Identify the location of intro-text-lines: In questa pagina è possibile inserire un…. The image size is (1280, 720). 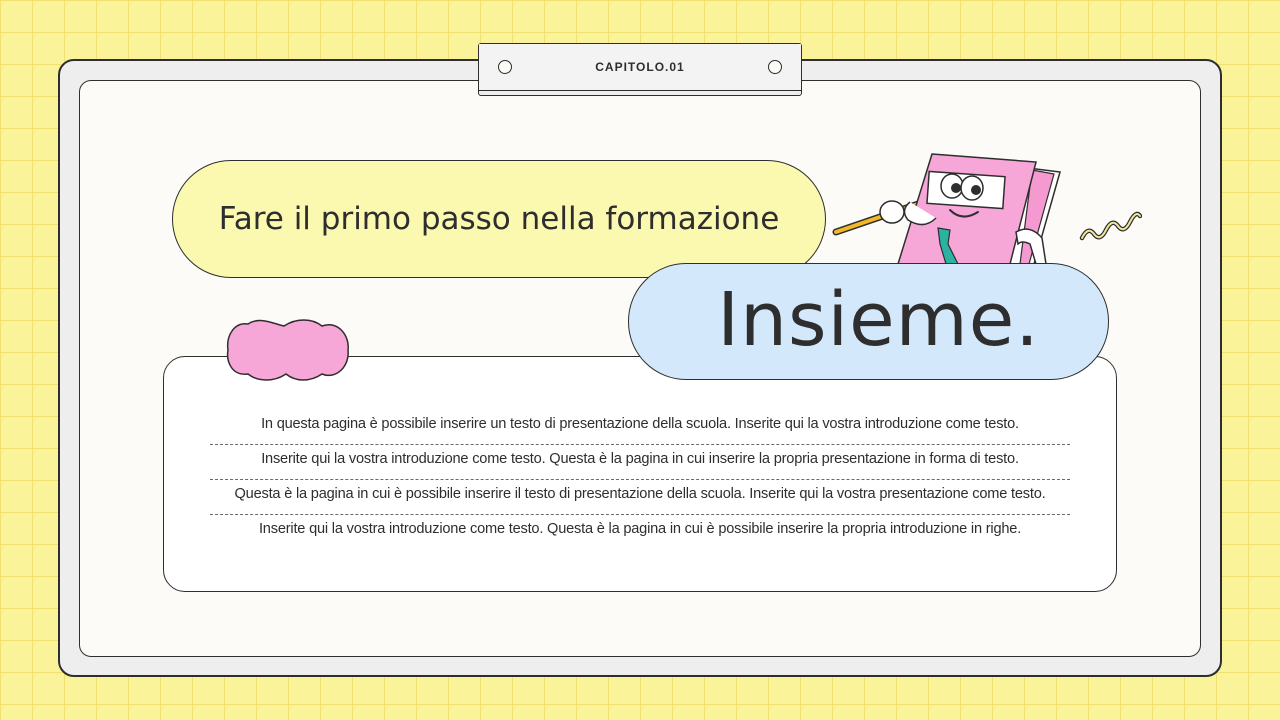
(640, 480).